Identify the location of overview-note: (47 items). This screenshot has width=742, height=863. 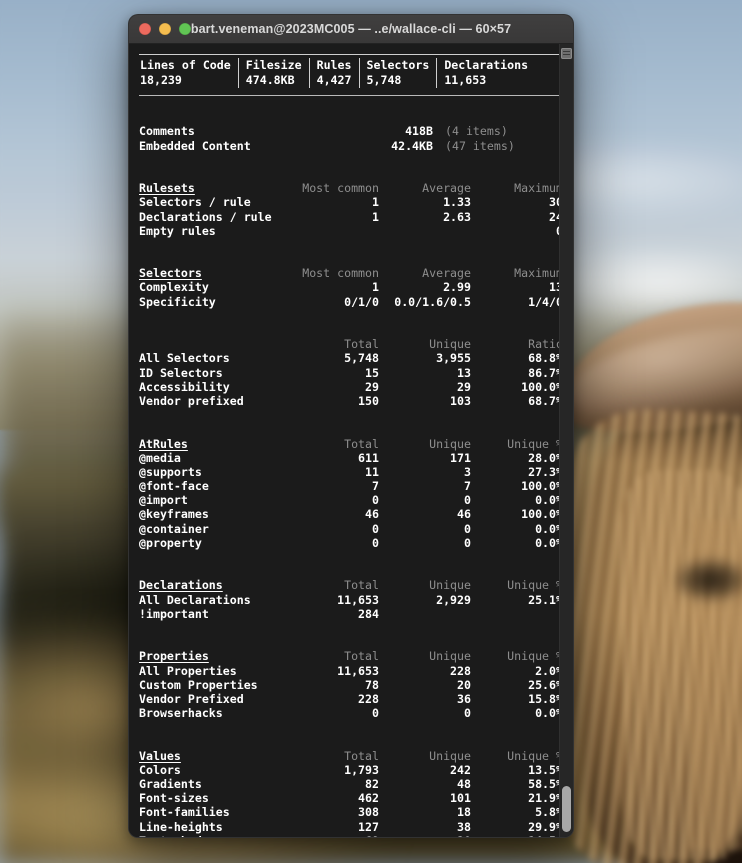
(480, 145).